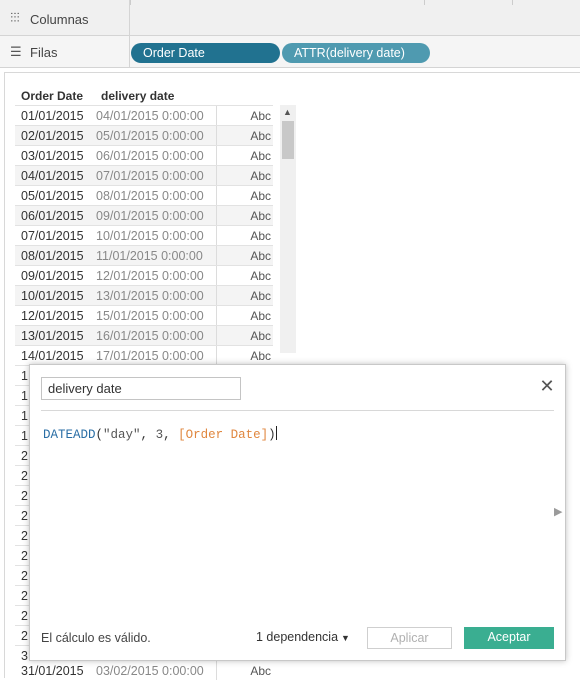 This screenshot has width=580, height=681. I want to click on delivery-date-cell: 16/01/2015 0:00:00, so click(150, 336).